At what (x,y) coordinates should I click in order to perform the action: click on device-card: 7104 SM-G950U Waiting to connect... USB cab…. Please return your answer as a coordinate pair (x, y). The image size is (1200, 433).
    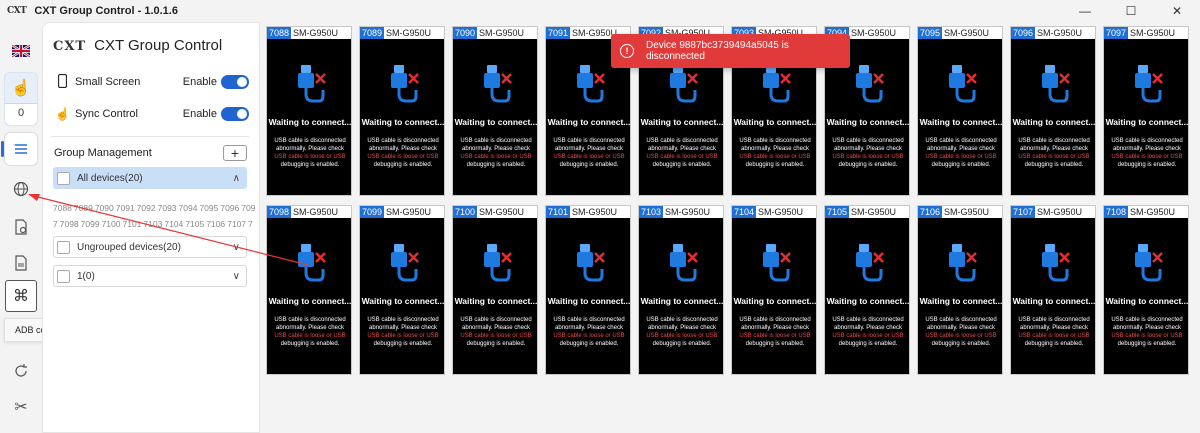
    Looking at the image, I should click on (774, 290).